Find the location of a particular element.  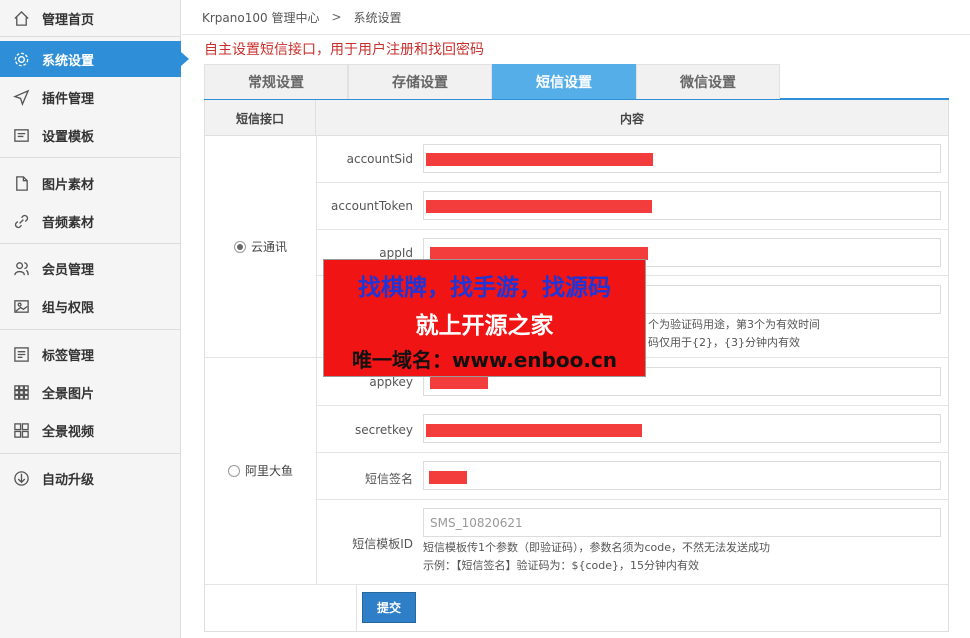

sidebar-item-groups: 组与权限 is located at coordinates (90, 306).